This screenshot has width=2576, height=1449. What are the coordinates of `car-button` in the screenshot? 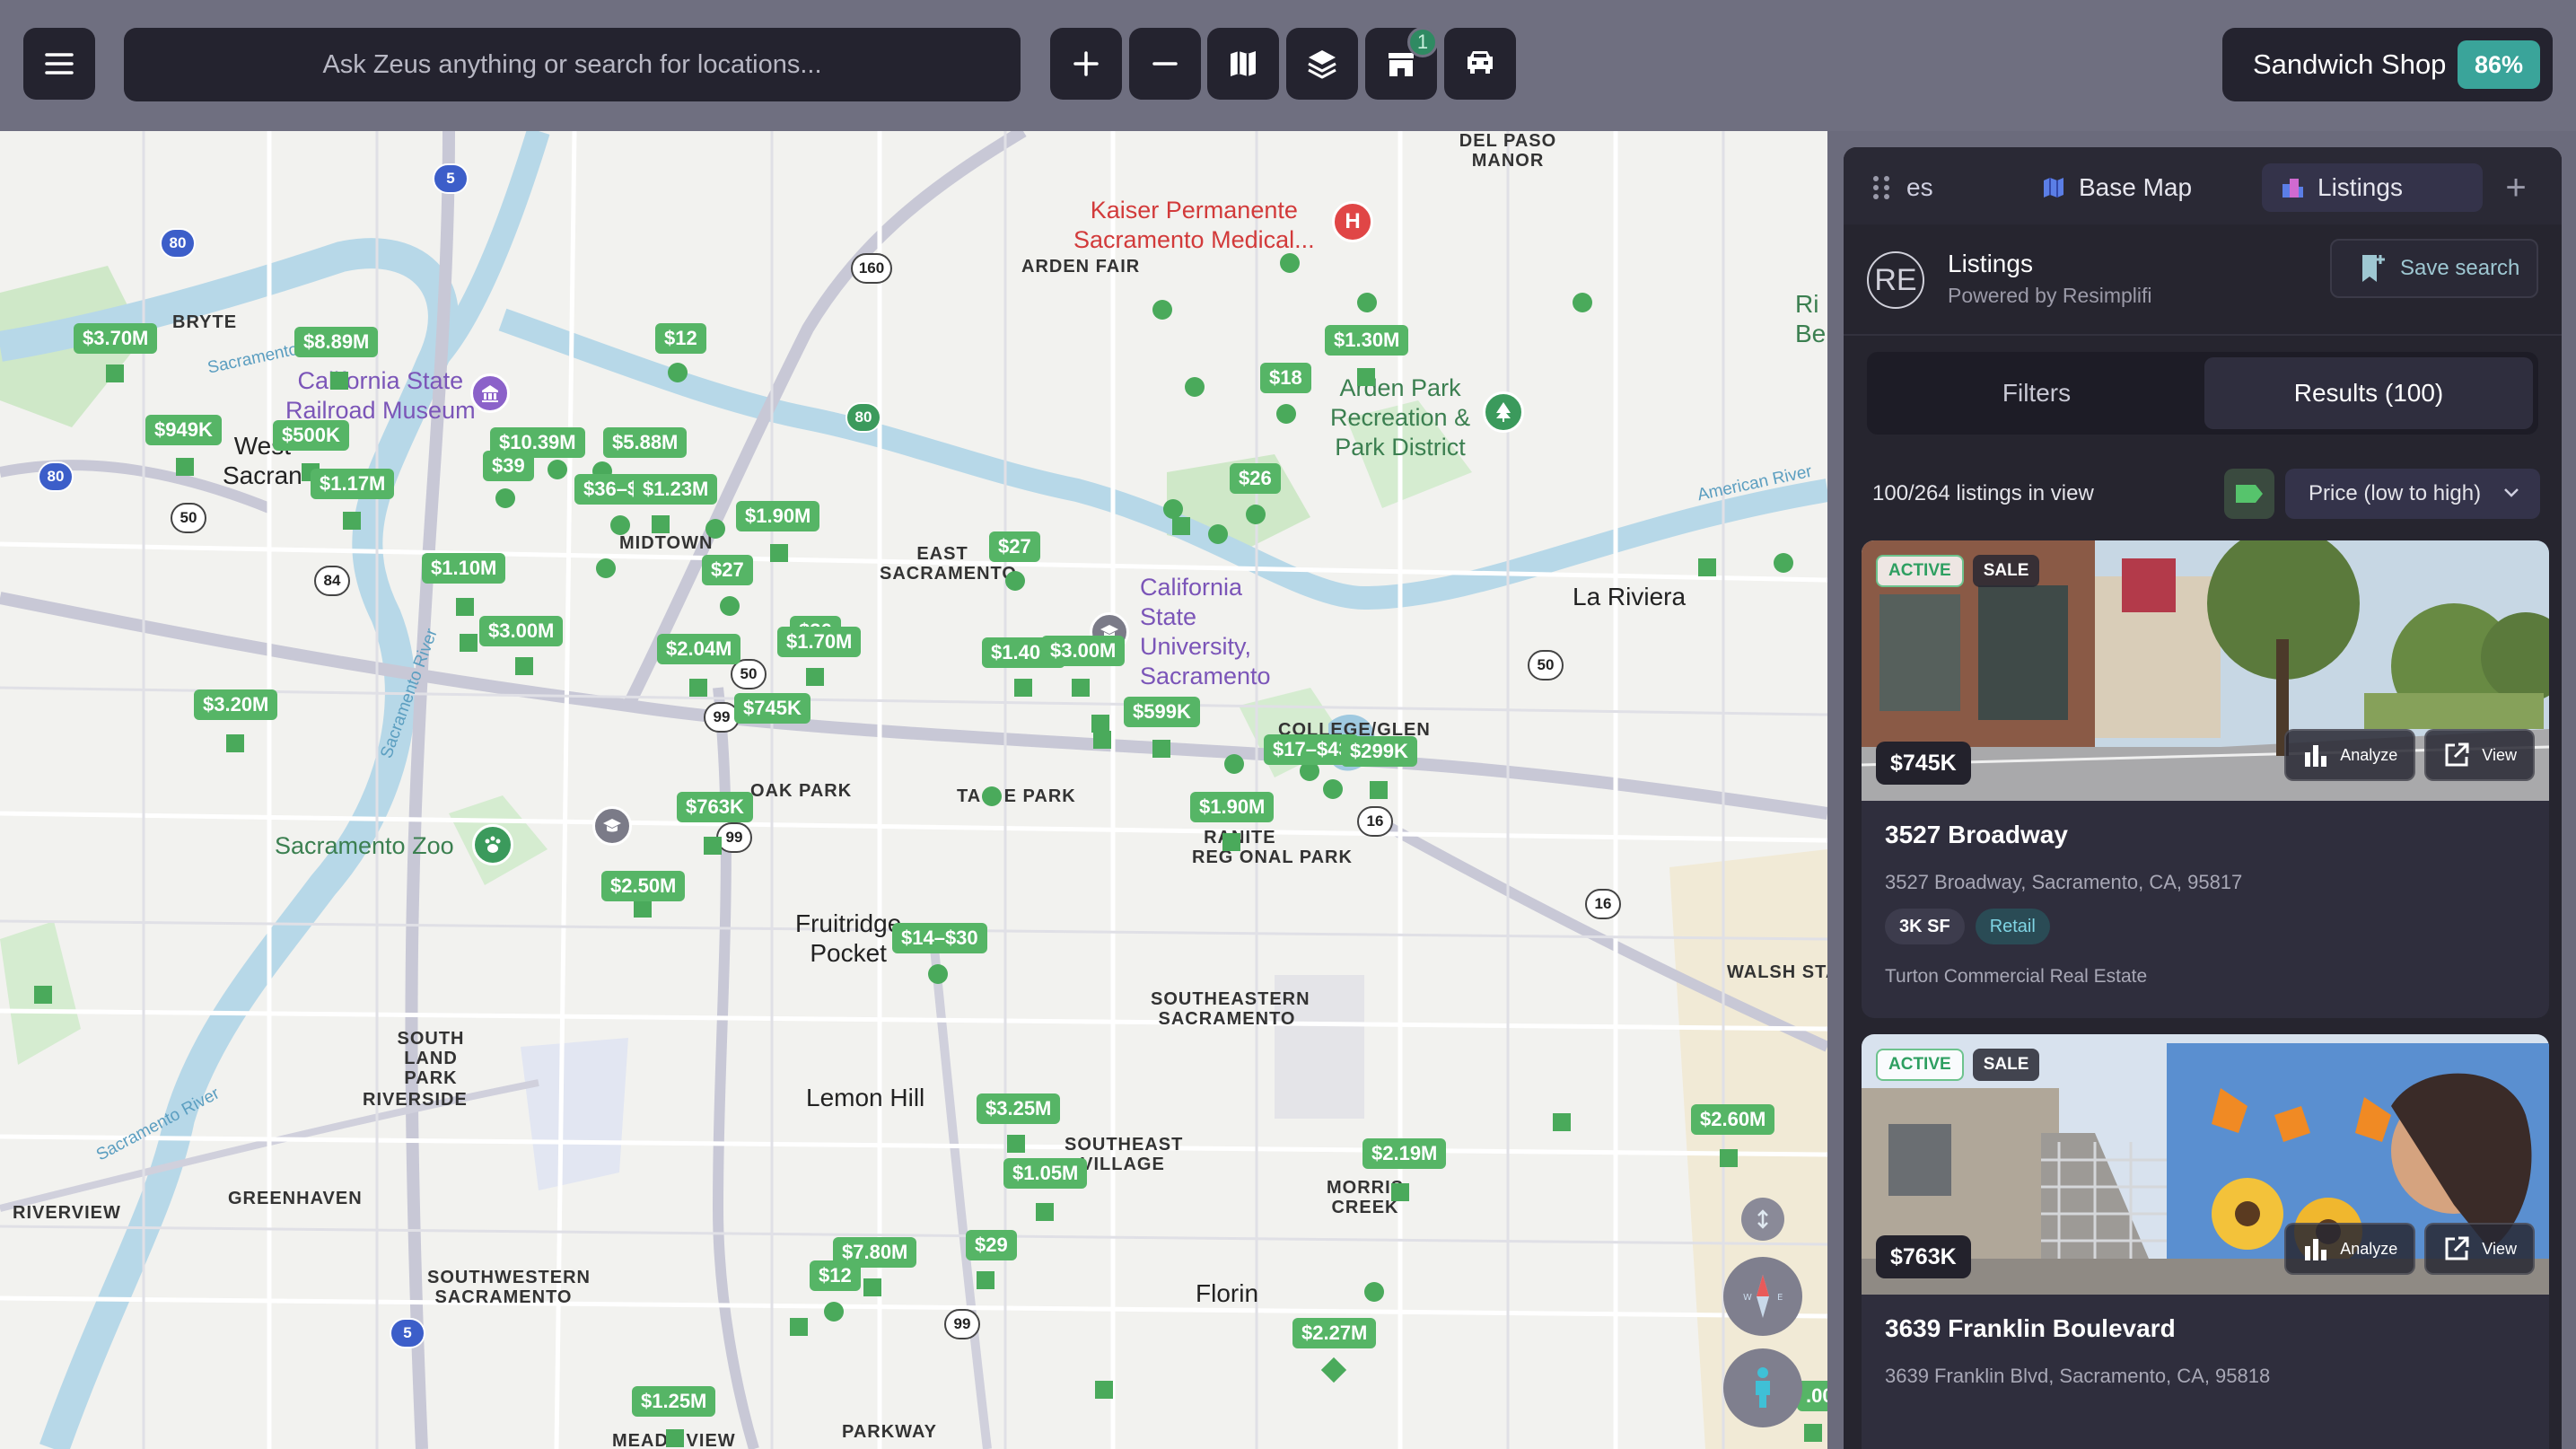 It's located at (1480, 64).